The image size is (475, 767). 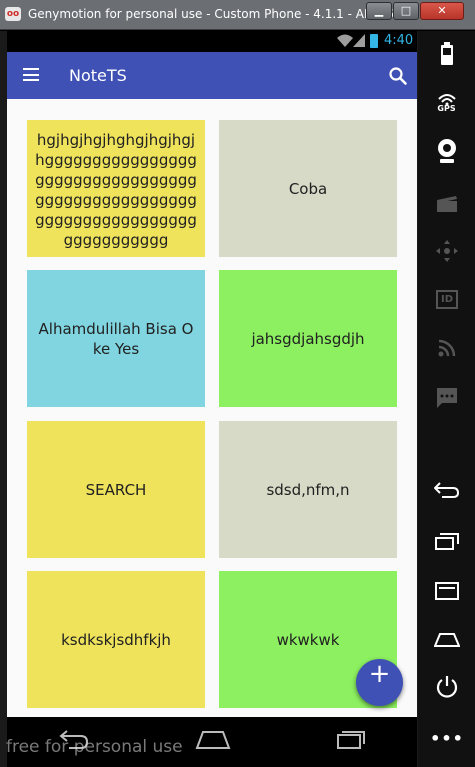 What do you see at coordinates (406, 11) in the screenshot?
I see `maximize-button: □` at bounding box center [406, 11].